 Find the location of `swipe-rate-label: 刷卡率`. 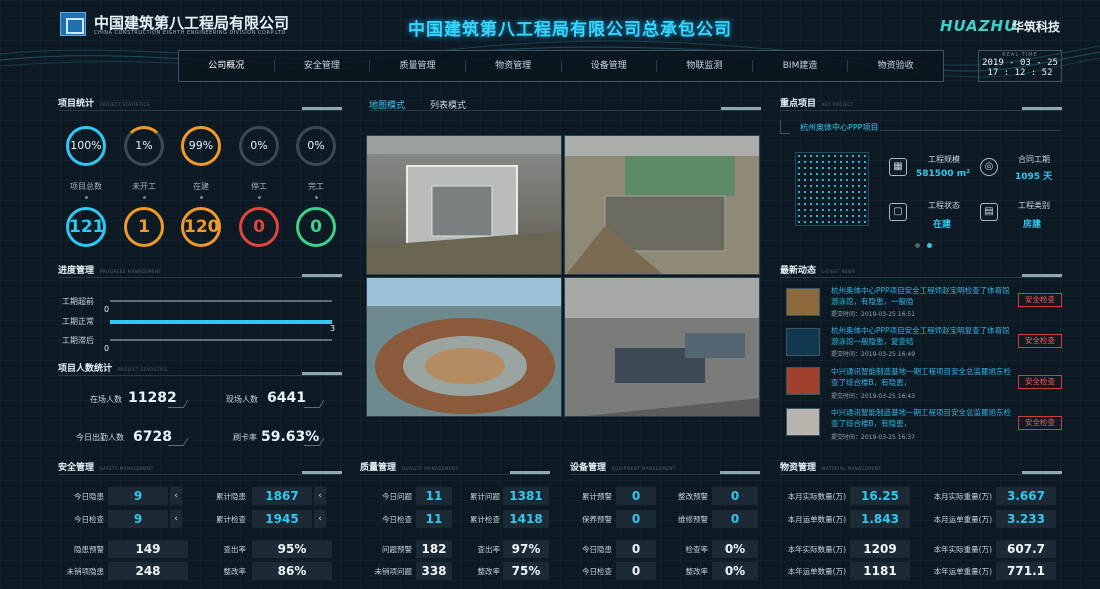

swipe-rate-label: 刷卡率 is located at coordinates (245, 437).